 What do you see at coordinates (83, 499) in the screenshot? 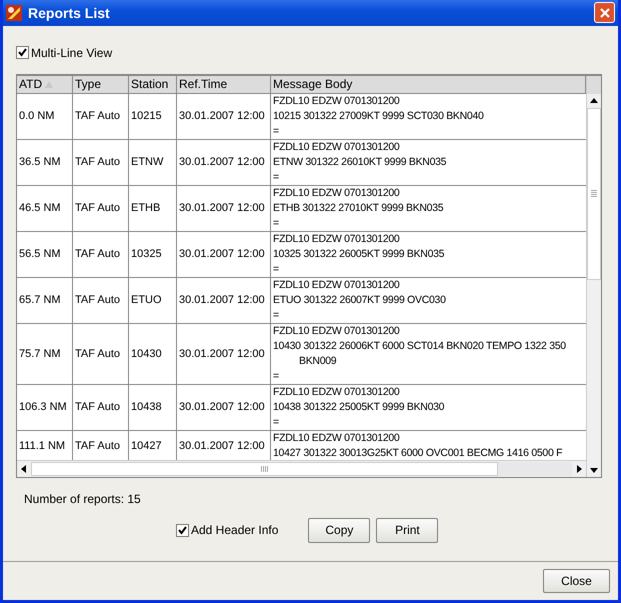
I see `report-count: Number of reports: 15` at bounding box center [83, 499].